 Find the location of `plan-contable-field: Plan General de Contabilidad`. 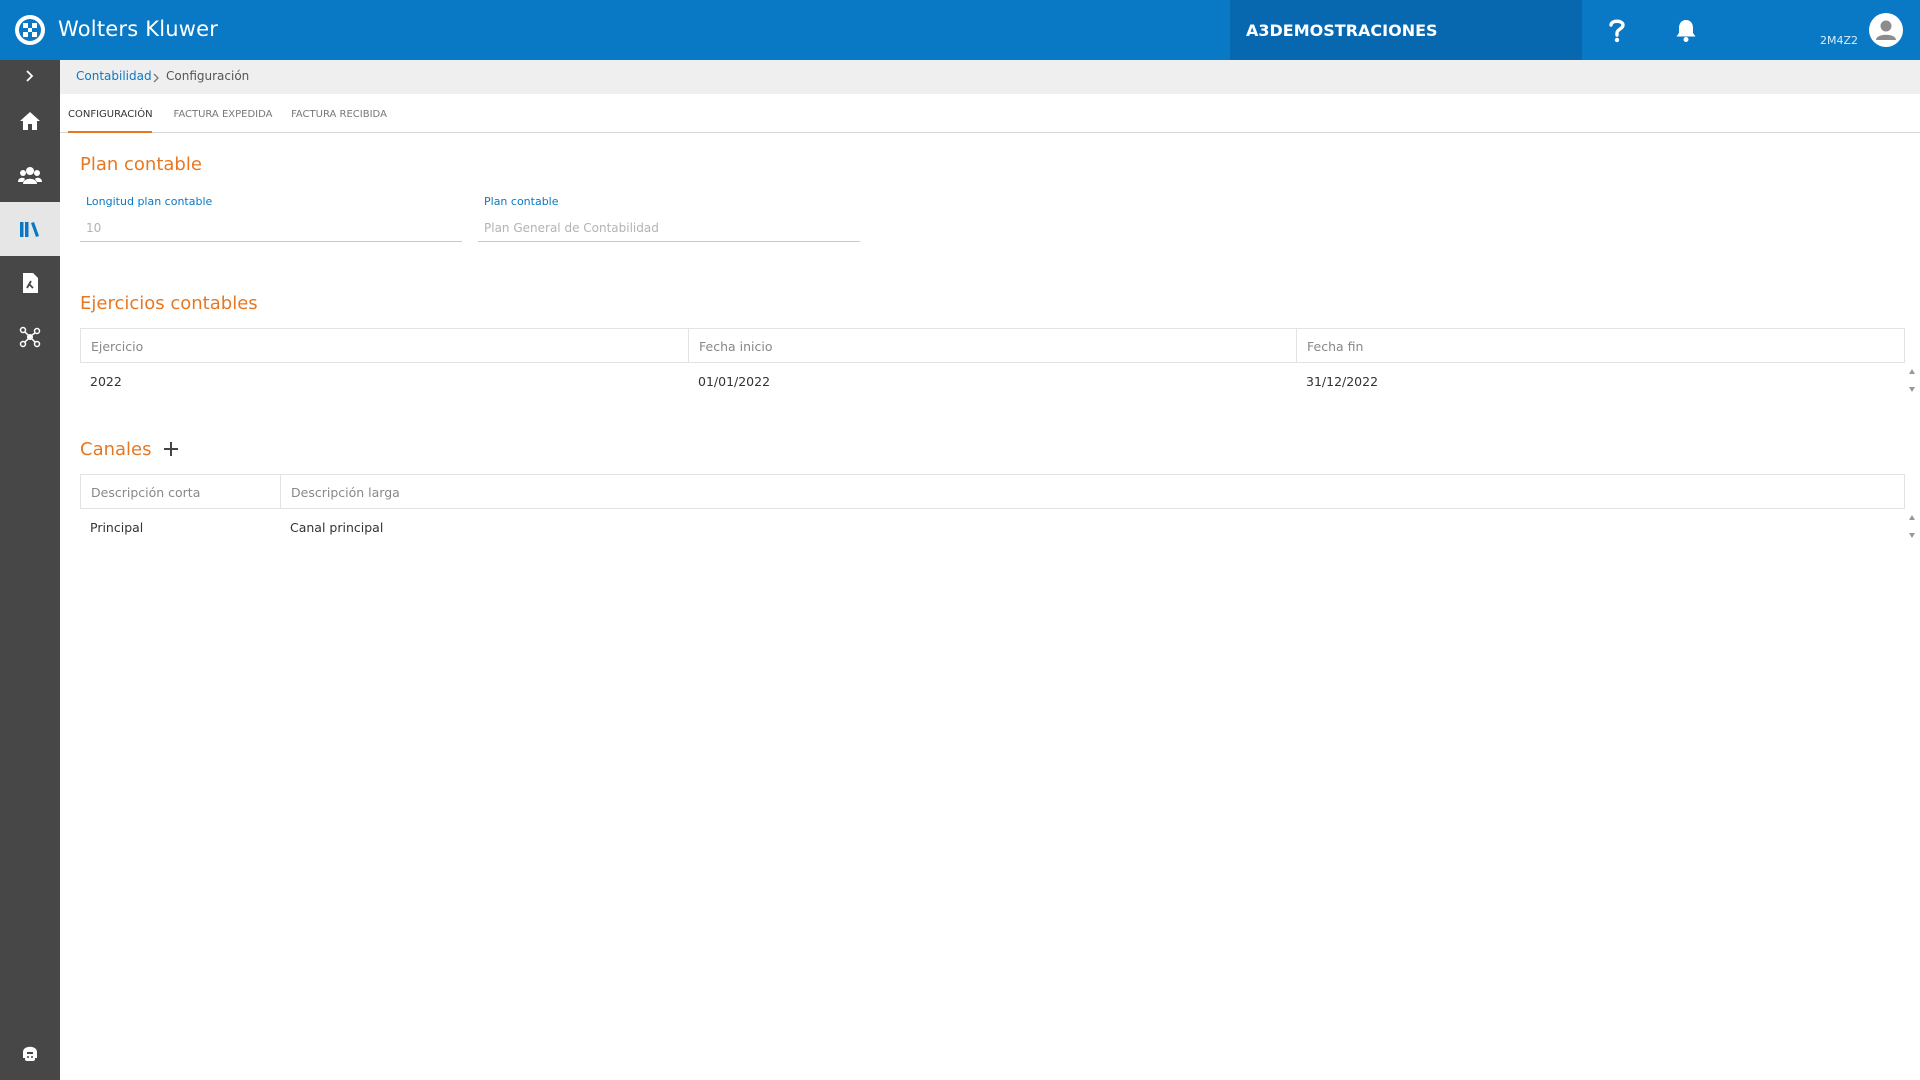

plan-contable-field: Plan General de Contabilidad is located at coordinates (669, 229).